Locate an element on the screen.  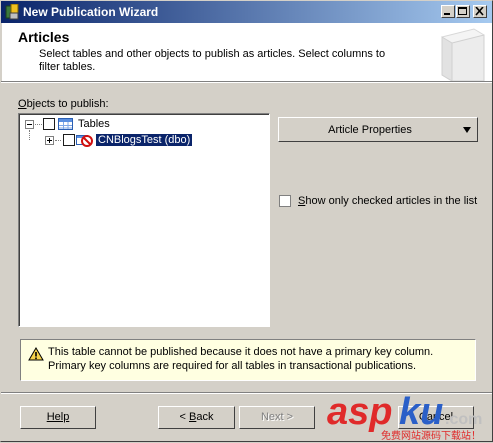
help-button: Help is located at coordinates (58, 417).